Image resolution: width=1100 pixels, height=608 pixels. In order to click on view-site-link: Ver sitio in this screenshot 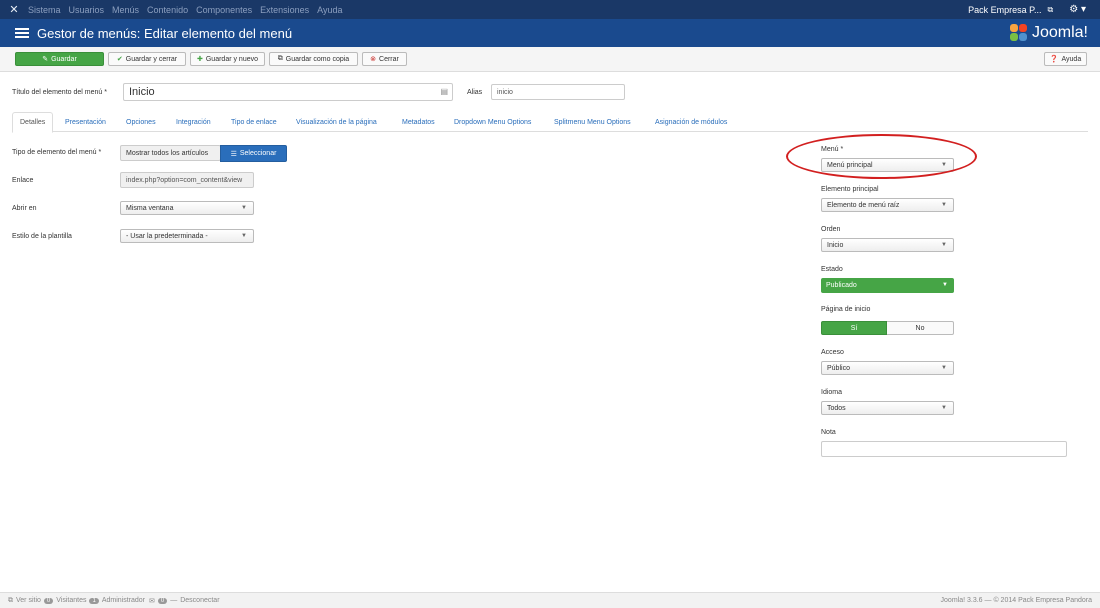, I will do `click(28, 600)`.